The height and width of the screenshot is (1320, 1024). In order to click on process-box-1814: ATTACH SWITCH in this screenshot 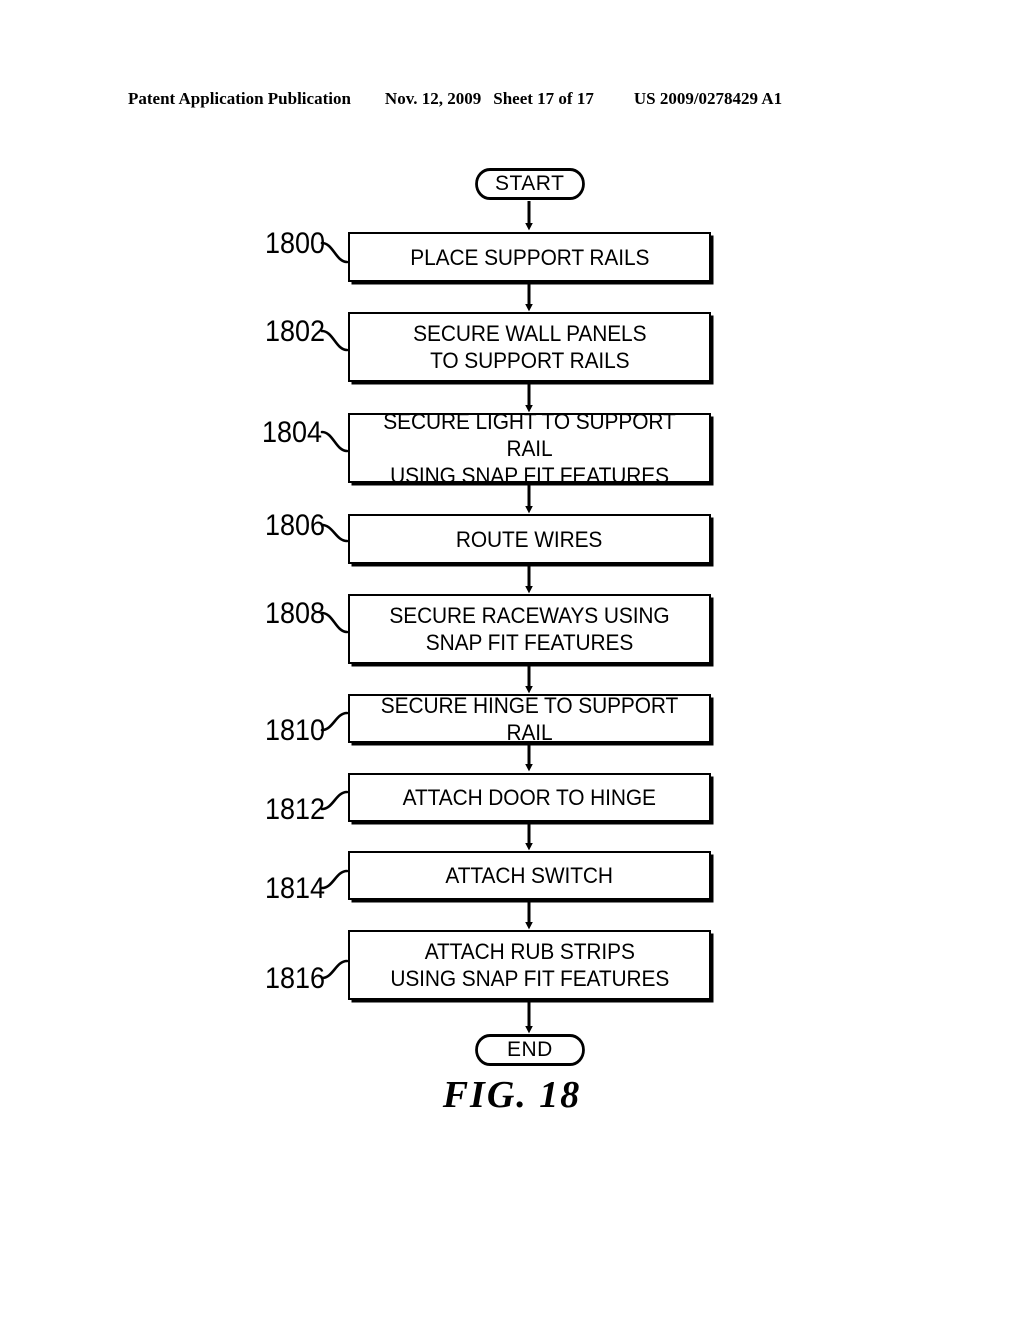, I will do `click(529, 875)`.